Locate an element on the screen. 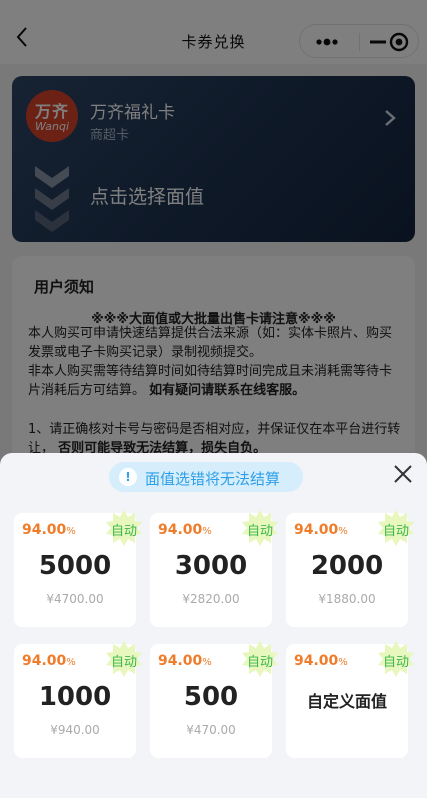 The image size is (427, 798). payout-price: ¥1880.00 is located at coordinates (347, 599).